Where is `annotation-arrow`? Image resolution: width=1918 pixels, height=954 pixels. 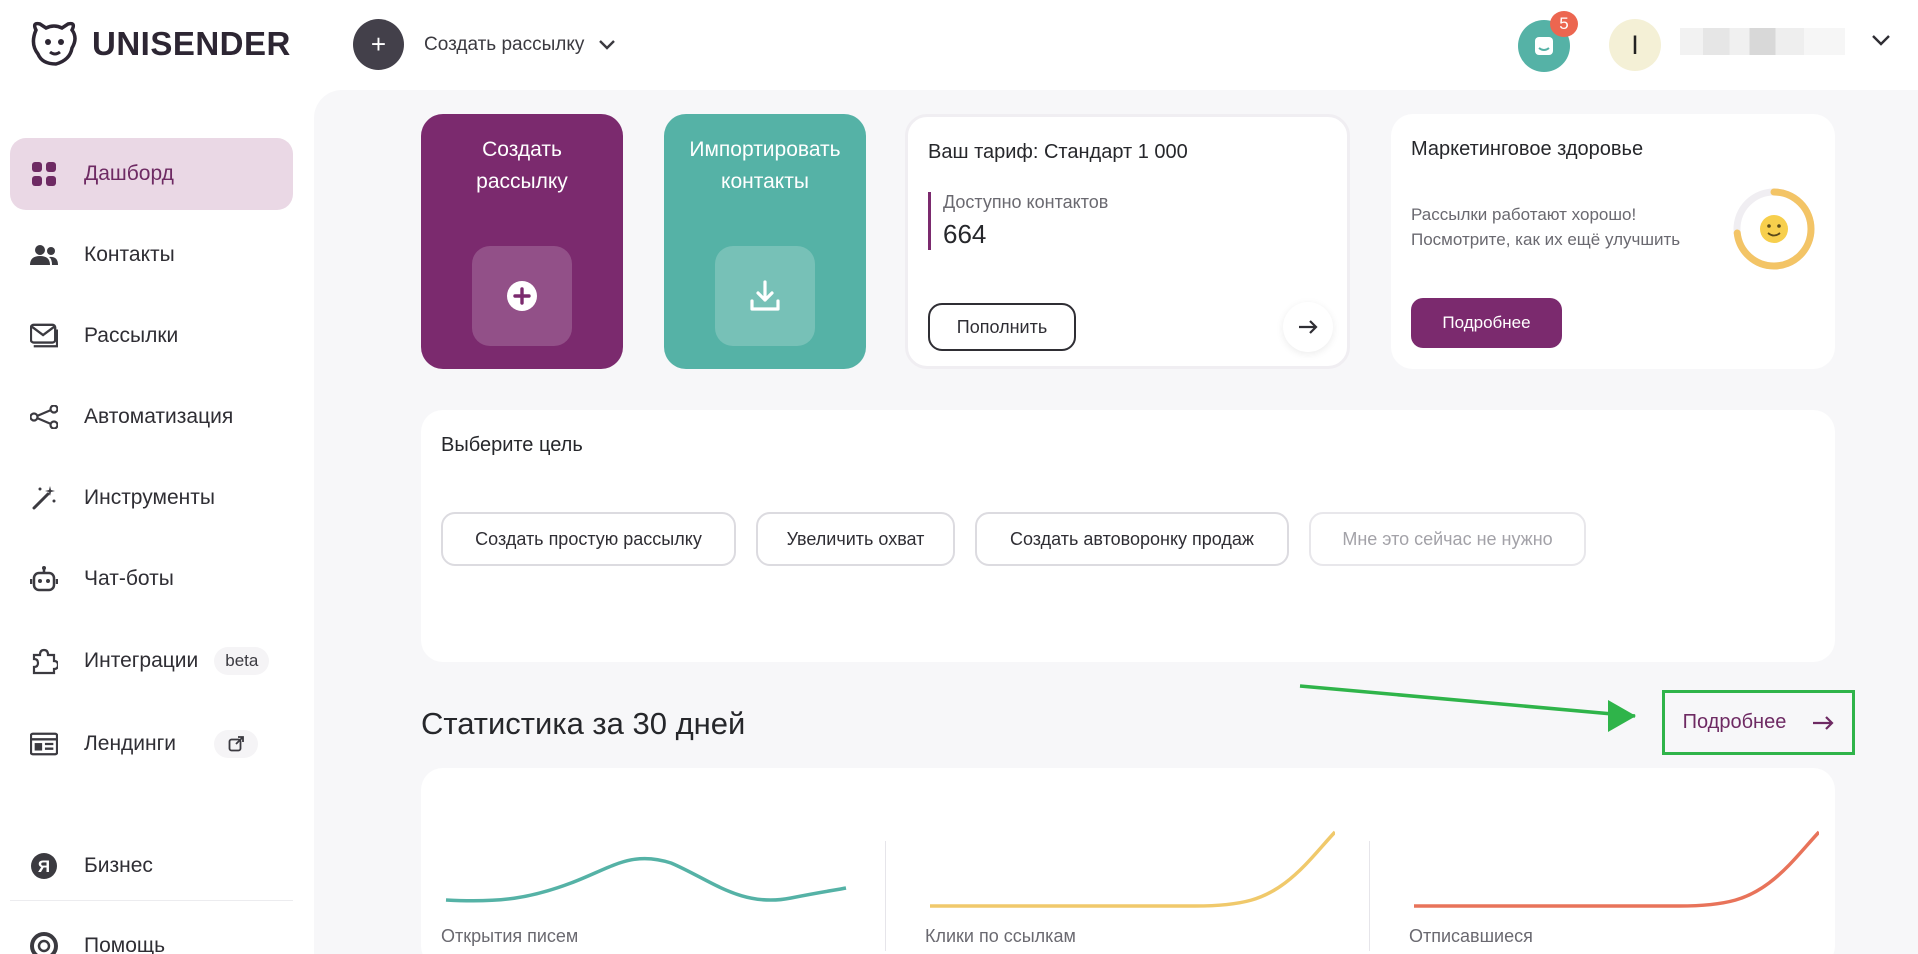
annotation-arrow is located at coordinates (1467, 708).